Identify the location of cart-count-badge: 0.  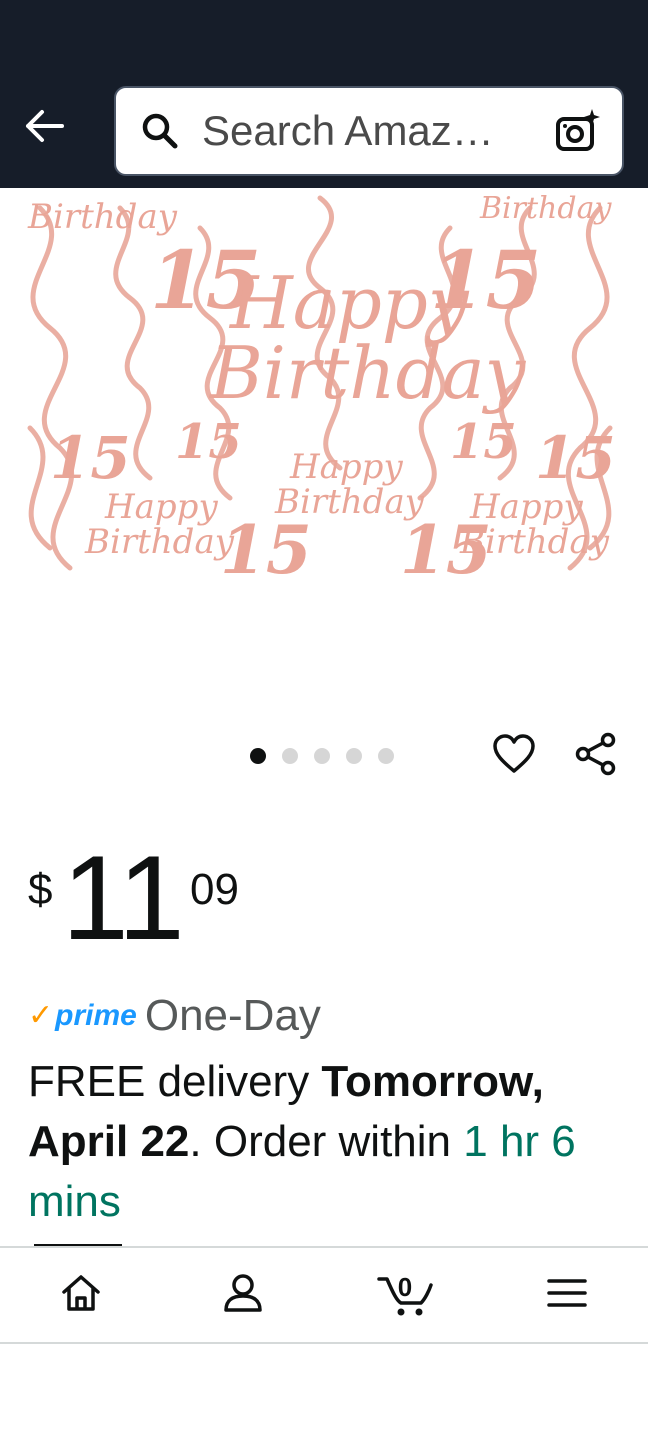
(405, 1287).